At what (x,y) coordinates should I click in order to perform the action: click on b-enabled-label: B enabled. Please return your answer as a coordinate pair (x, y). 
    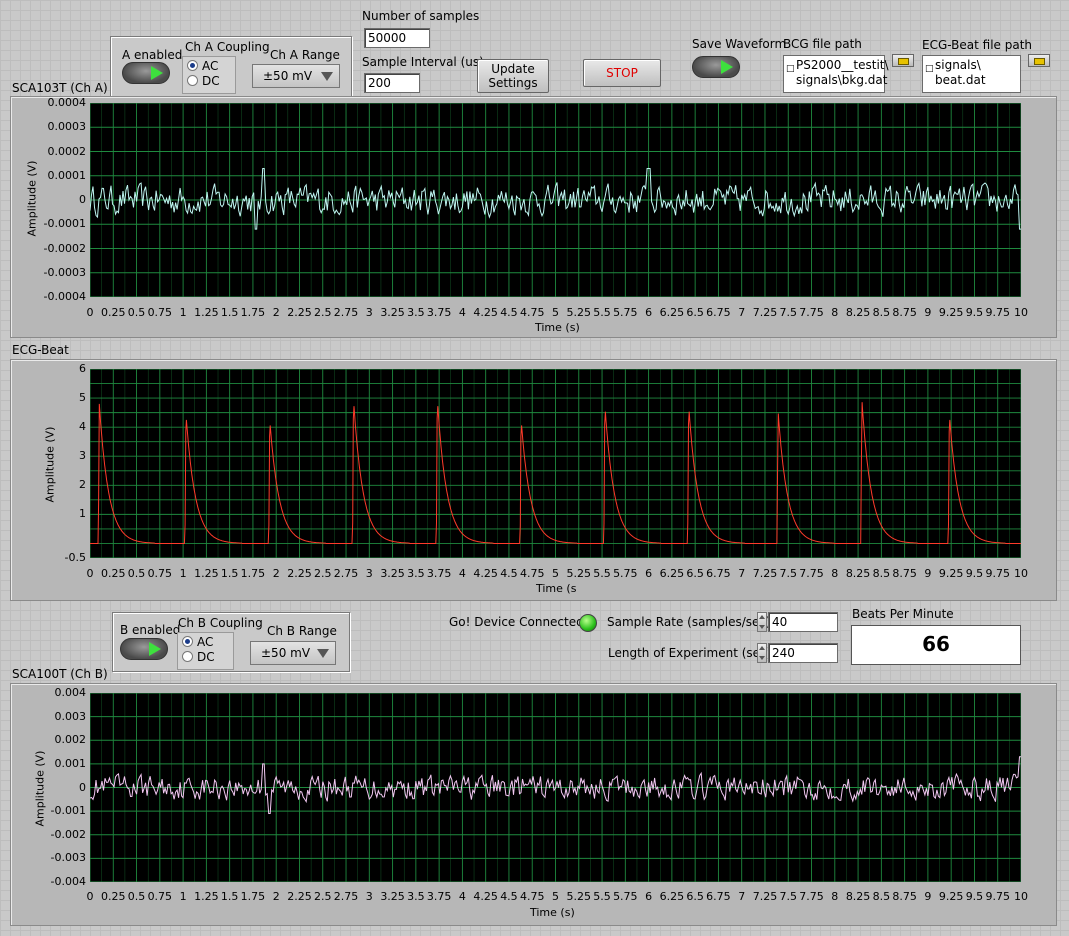
    Looking at the image, I should click on (150, 630).